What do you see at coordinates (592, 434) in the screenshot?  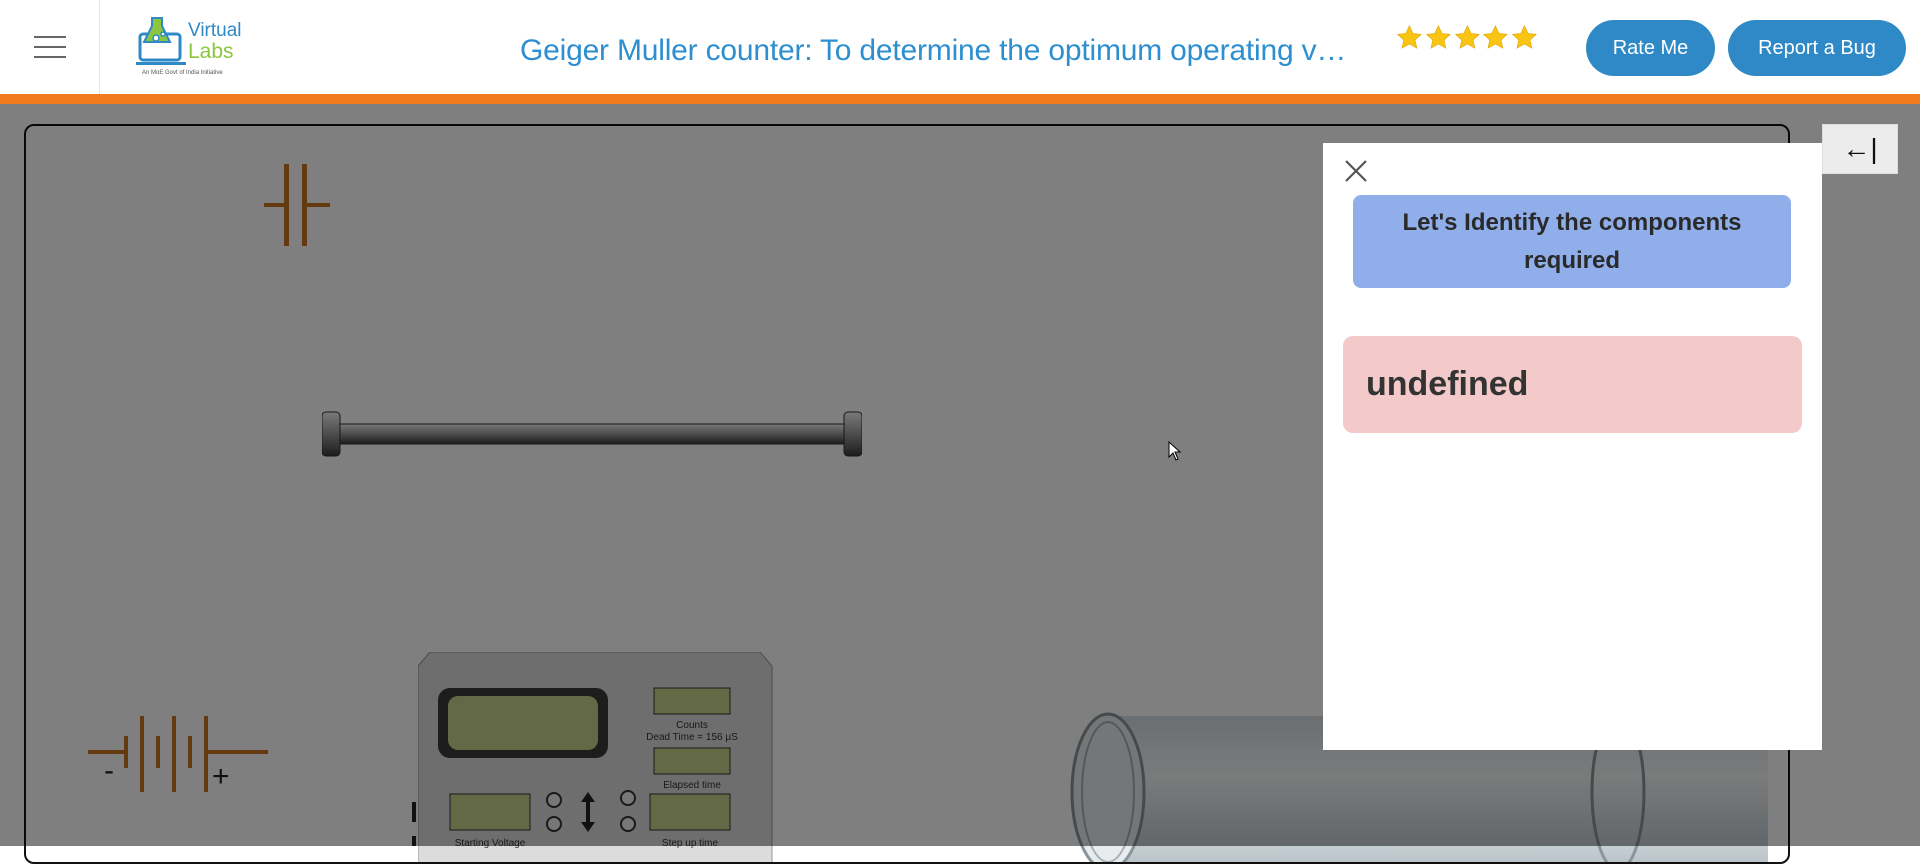 I see `rod-component` at bounding box center [592, 434].